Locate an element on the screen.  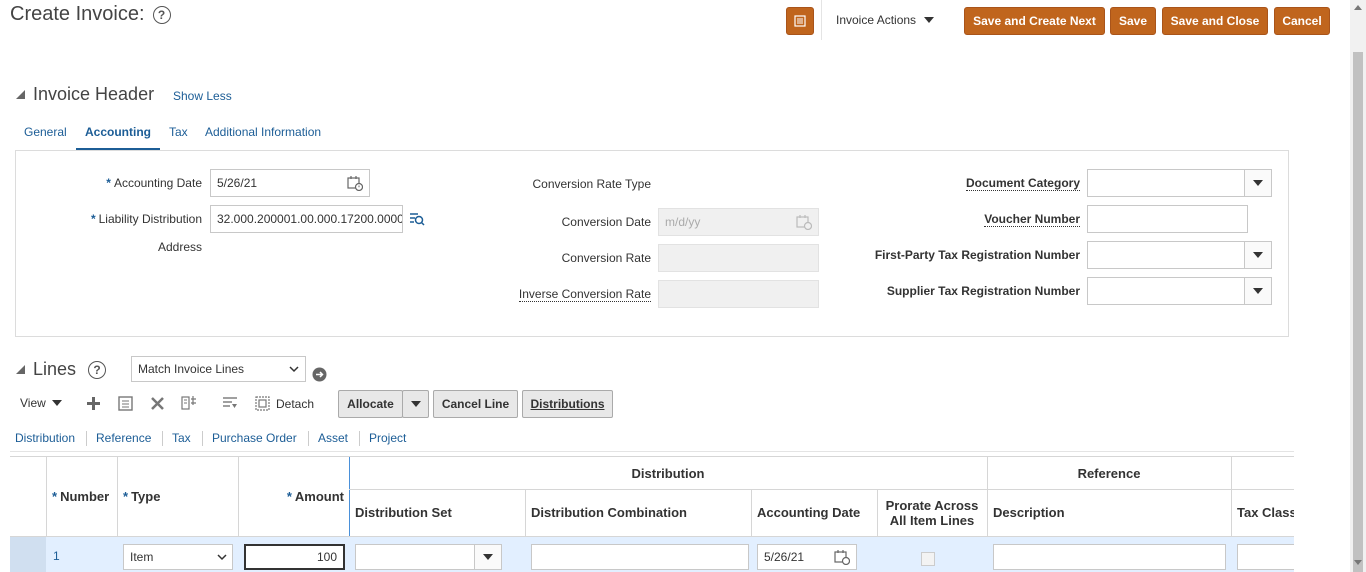
column-header-description: Description is located at coordinates (1029, 512).